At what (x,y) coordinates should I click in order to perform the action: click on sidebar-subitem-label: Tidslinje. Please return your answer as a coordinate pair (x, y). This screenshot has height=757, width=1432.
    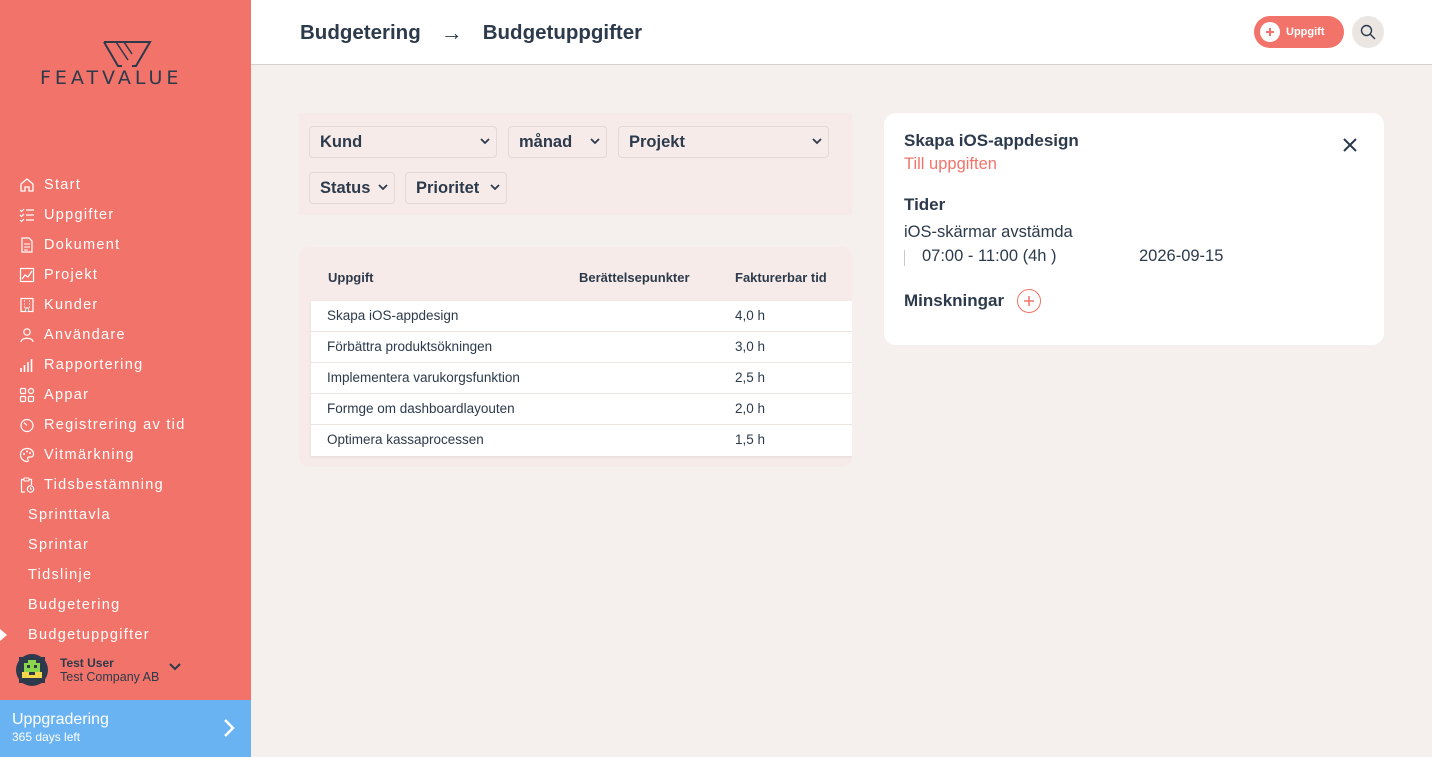
    Looking at the image, I should click on (60, 575).